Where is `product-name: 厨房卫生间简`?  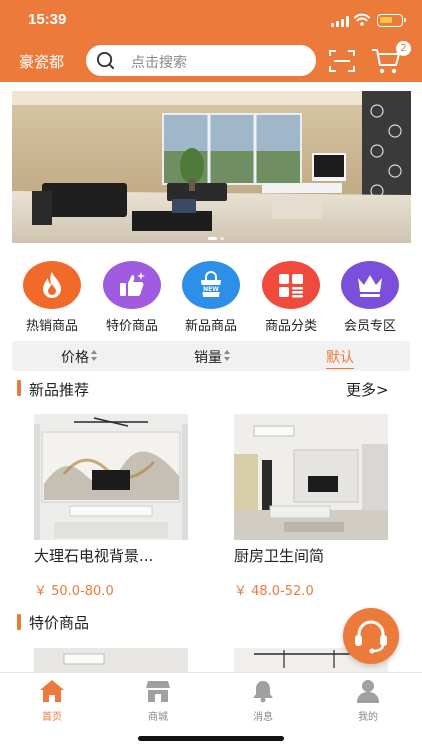 product-name: 厨房卫生间简 is located at coordinates (279, 555).